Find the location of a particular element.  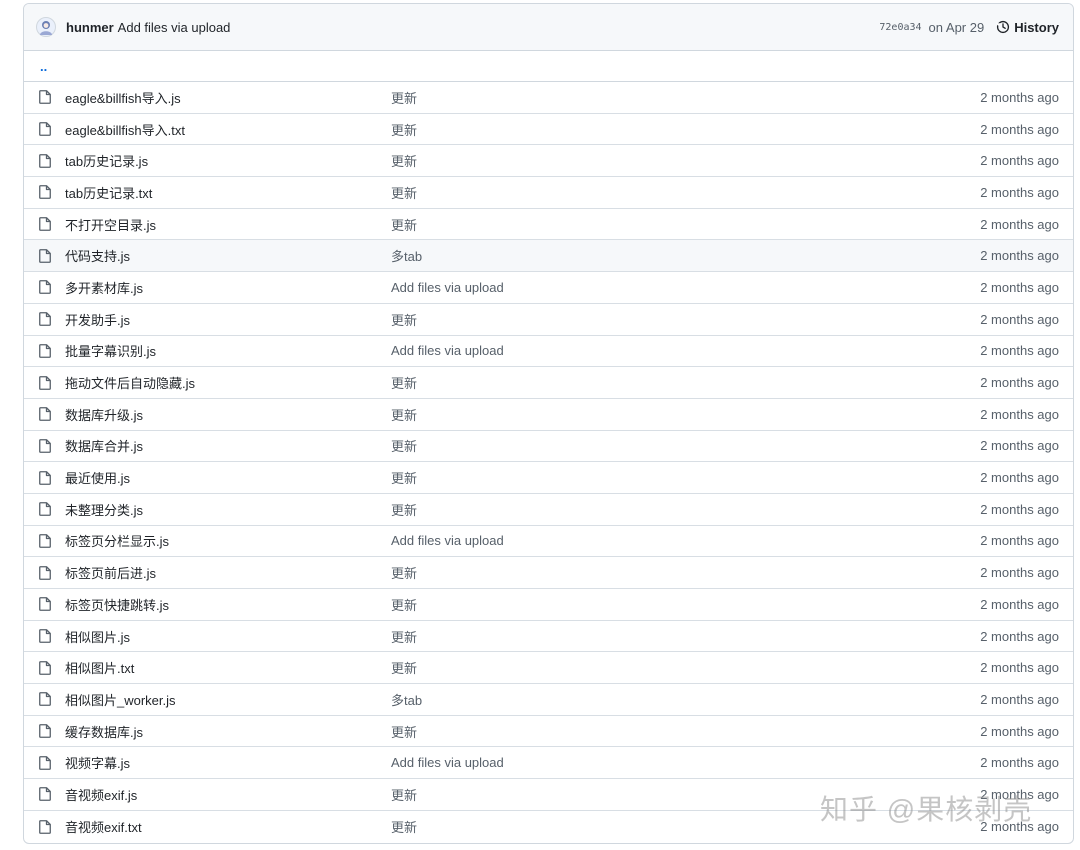

parent-link-text: .. is located at coordinates (43, 66).